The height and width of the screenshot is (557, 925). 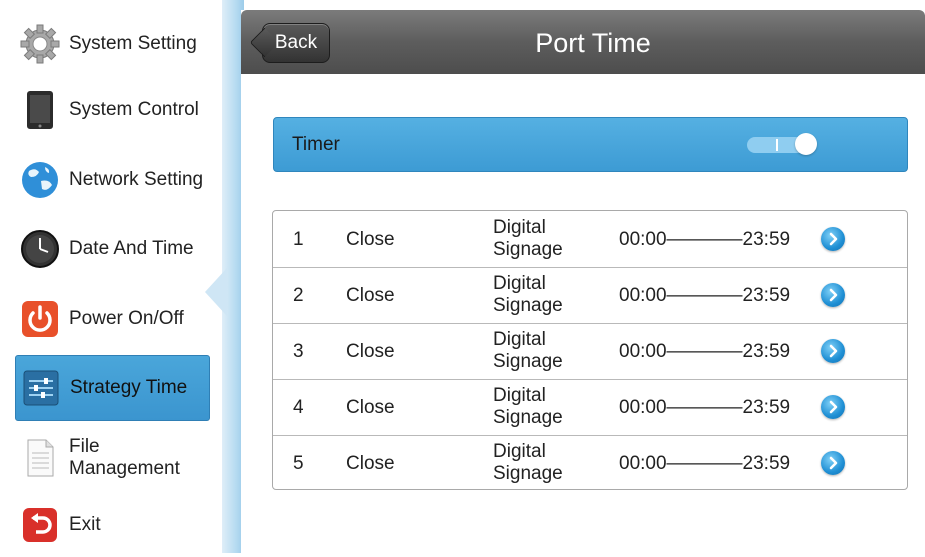 I want to click on sidebar-item-system-control: System Control, so click(x=111, y=110).